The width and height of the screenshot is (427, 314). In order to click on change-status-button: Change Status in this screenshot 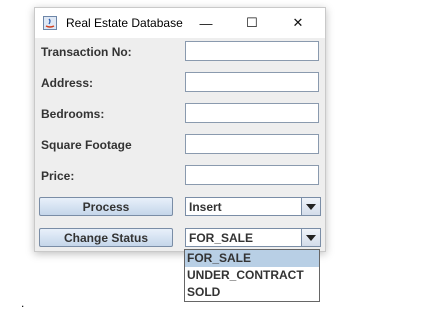, I will do `click(106, 237)`.